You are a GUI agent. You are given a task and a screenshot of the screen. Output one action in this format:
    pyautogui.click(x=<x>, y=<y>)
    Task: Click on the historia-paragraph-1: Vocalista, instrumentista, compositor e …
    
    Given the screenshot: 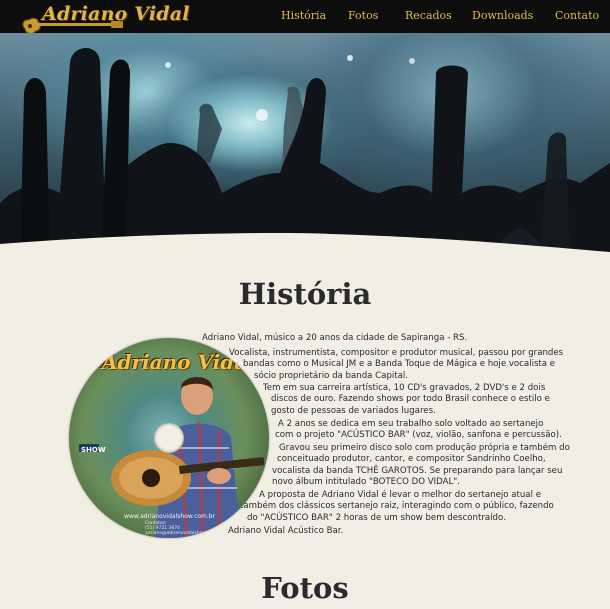 What is the action you would take?
    pyautogui.click(x=396, y=364)
    